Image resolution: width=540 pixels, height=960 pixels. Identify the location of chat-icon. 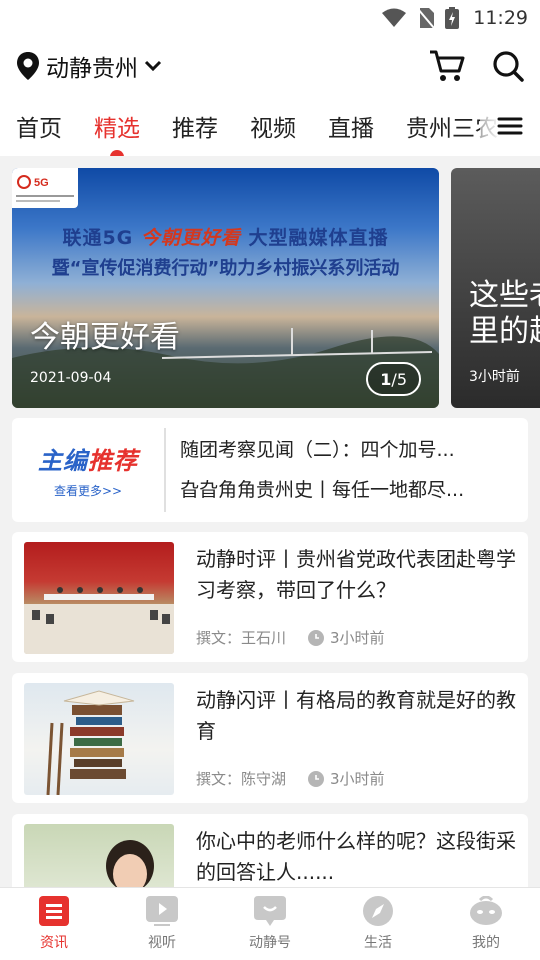
(270, 911).